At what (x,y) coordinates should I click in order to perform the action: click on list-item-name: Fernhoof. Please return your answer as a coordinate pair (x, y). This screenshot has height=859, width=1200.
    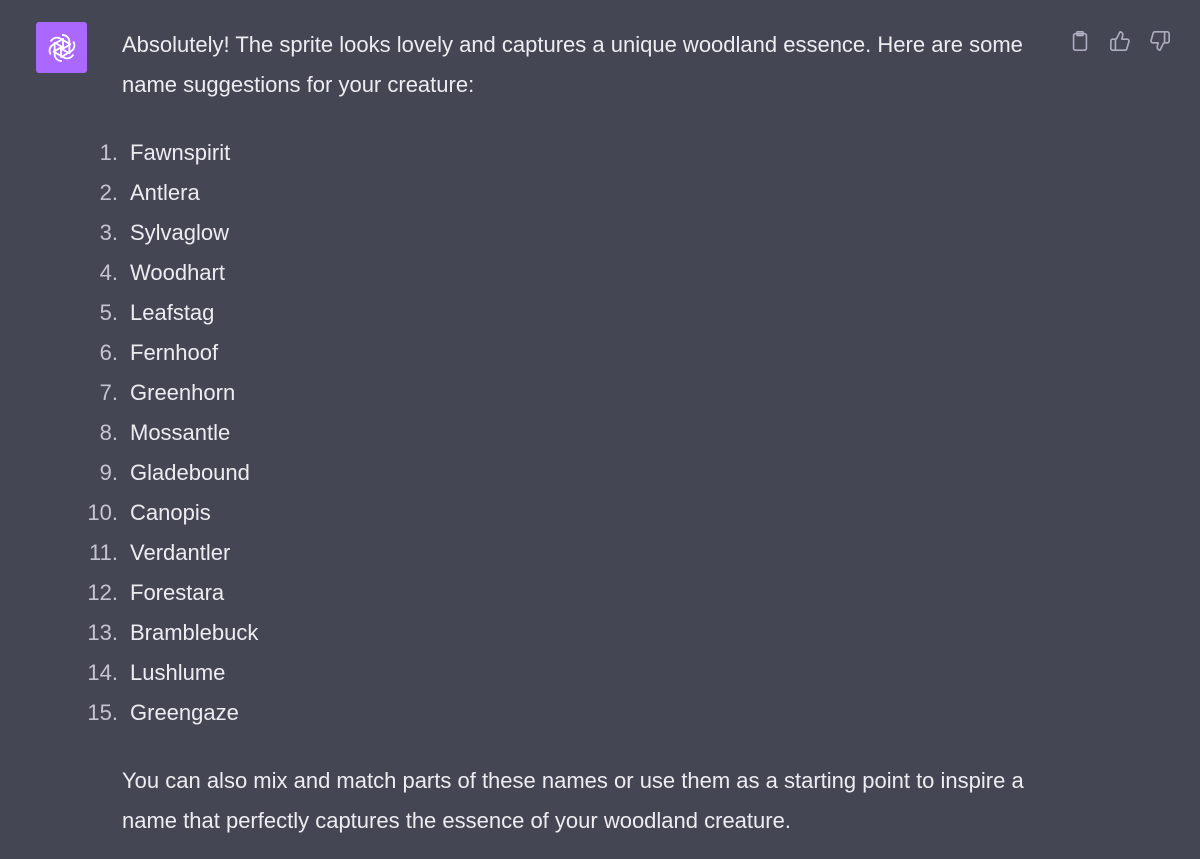
    Looking at the image, I should click on (174, 352).